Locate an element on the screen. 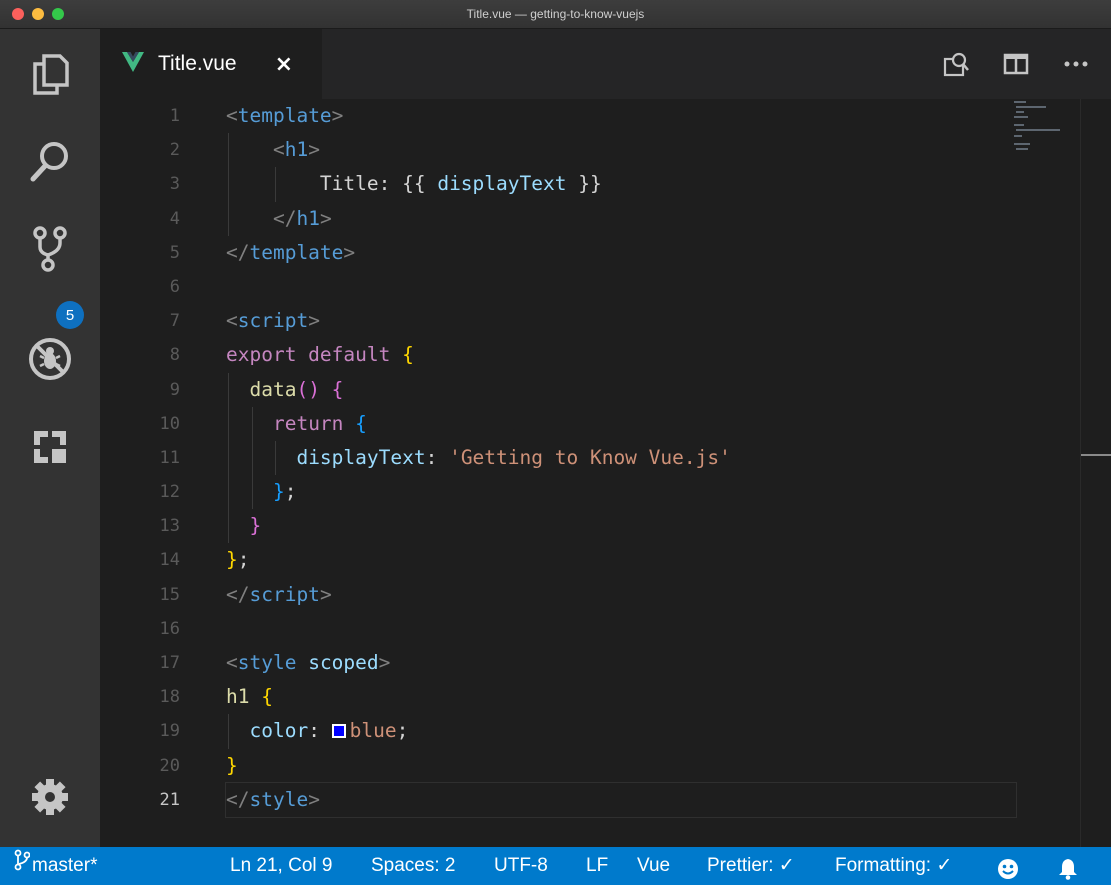 Image resolution: width=1111 pixels, height=885 pixels. line-number: 2 is located at coordinates (174, 150).